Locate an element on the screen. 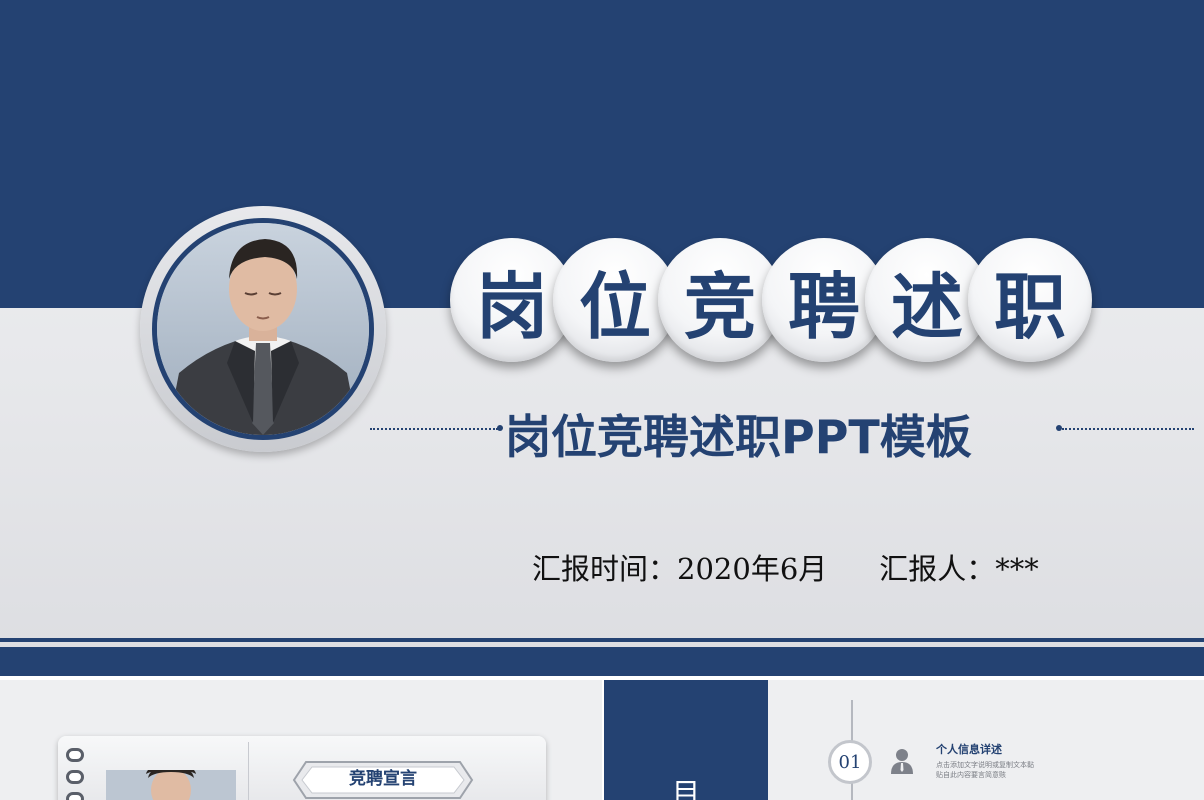  notebook-label: 竞聘宣言 is located at coordinates (383, 779).